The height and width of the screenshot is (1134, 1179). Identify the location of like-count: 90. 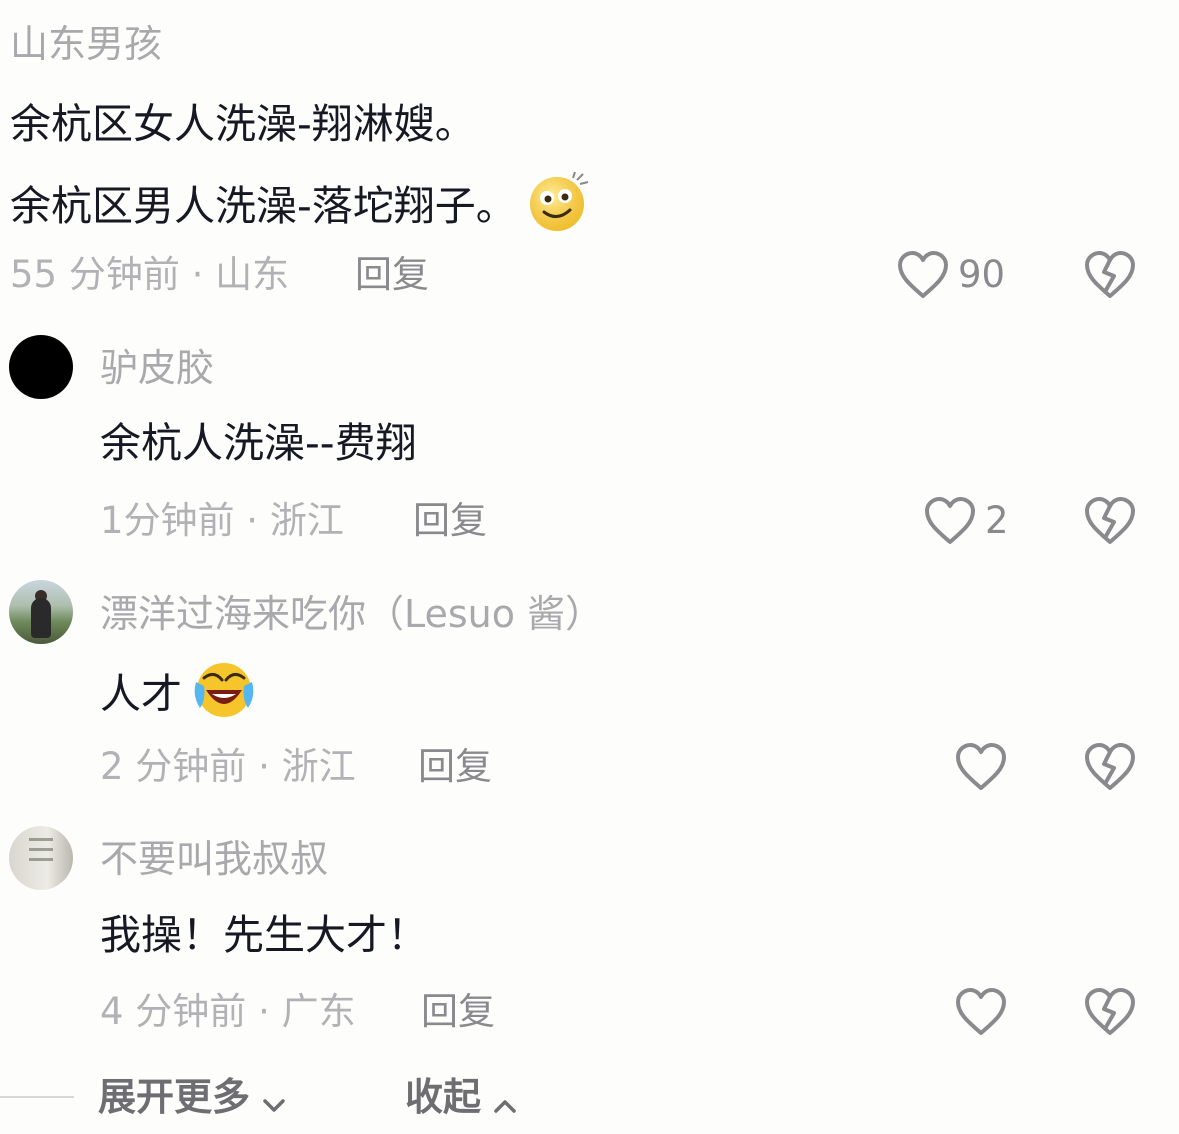
(982, 274).